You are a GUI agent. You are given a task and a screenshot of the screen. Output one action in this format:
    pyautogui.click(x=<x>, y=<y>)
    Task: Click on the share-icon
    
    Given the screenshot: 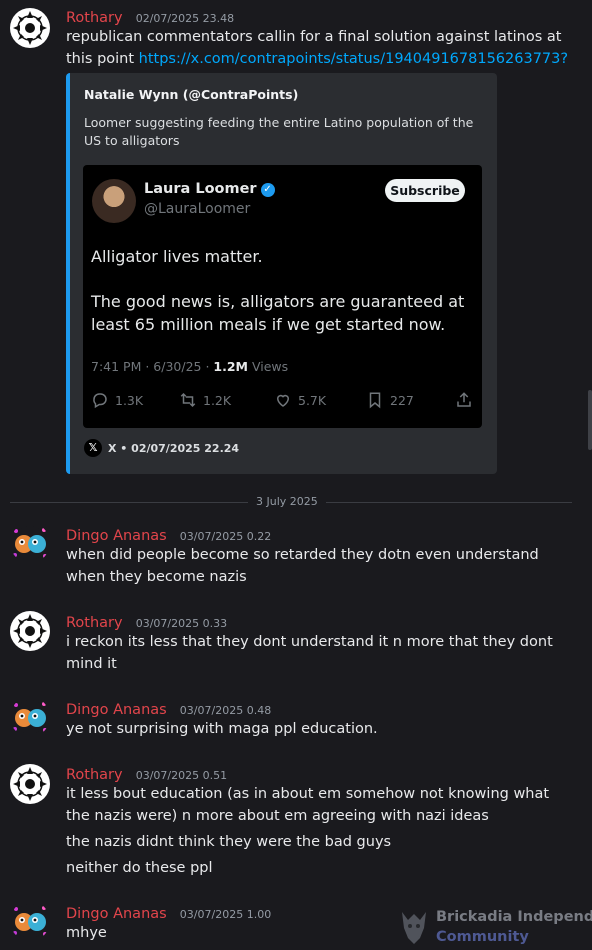 What is the action you would take?
    pyautogui.click(x=464, y=399)
    